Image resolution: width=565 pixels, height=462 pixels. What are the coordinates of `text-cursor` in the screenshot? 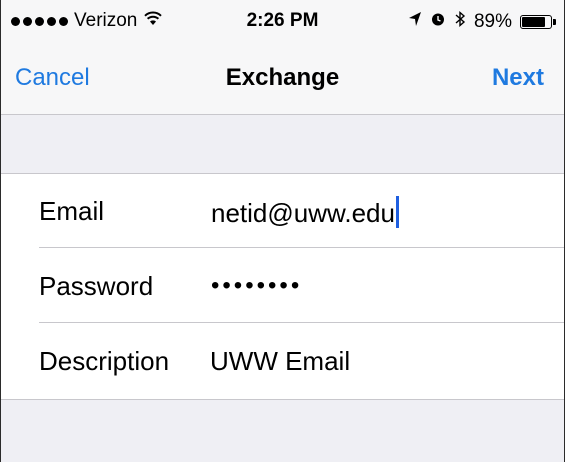 It's located at (397, 212).